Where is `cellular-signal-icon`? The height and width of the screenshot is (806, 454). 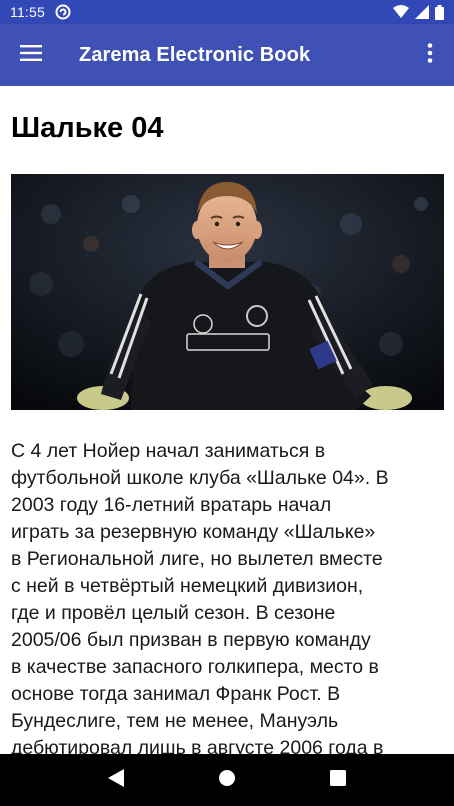
cellular-signal-icon is located at coordinates (422, 12).